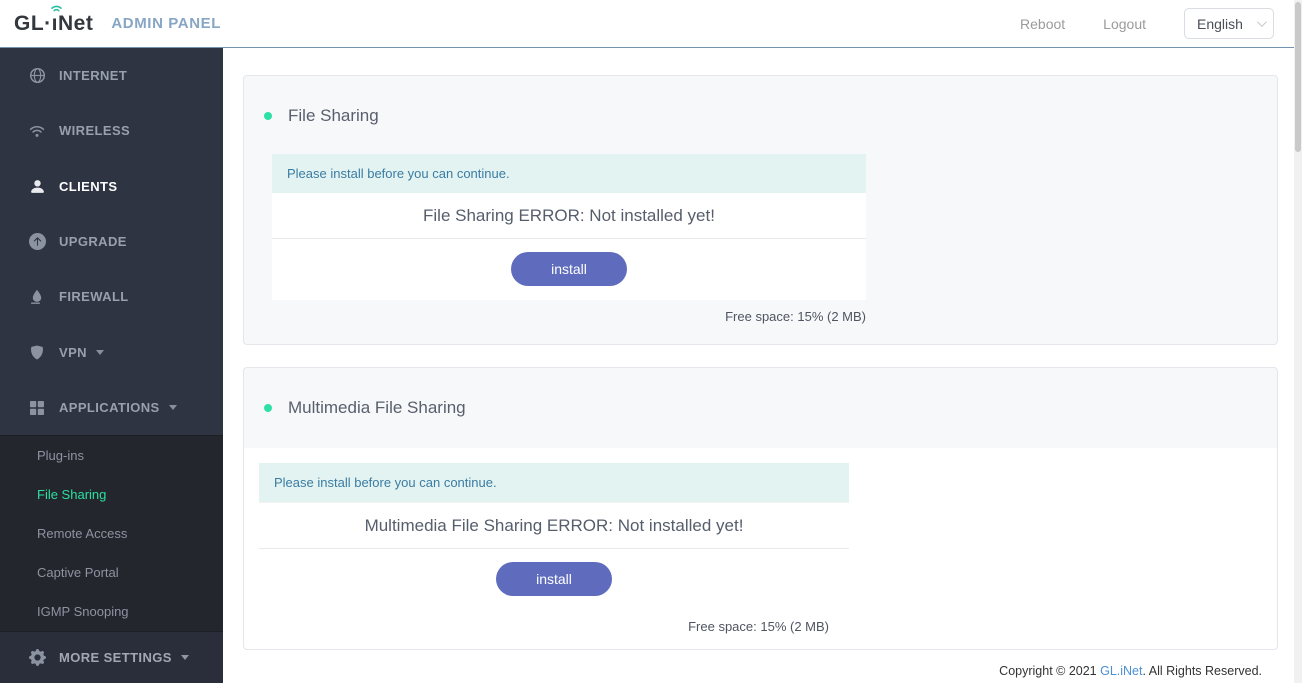  I want to click on submenu-item-label: Remote Access, so click(82, 534).